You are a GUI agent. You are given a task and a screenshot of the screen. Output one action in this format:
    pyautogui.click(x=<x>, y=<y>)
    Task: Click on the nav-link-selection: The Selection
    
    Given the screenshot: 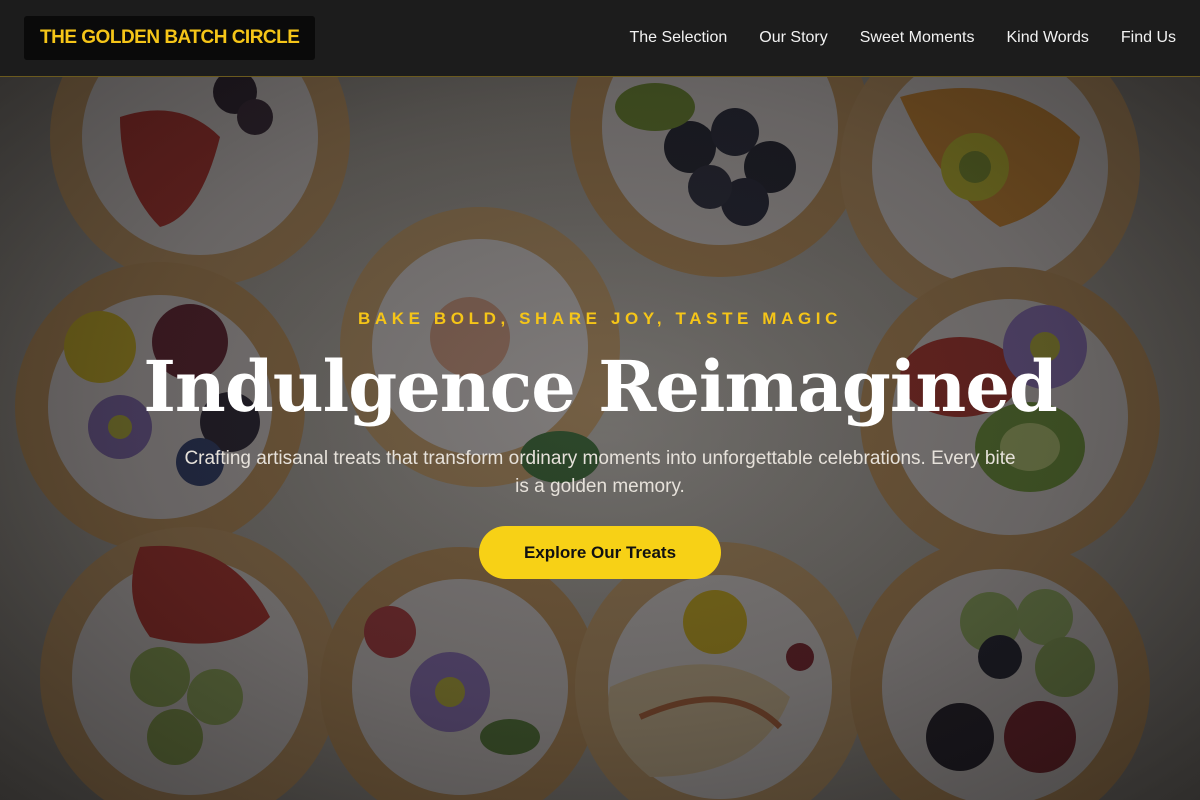 What is the action you would take?
    pyautogui.click(x=678, y=38)
    